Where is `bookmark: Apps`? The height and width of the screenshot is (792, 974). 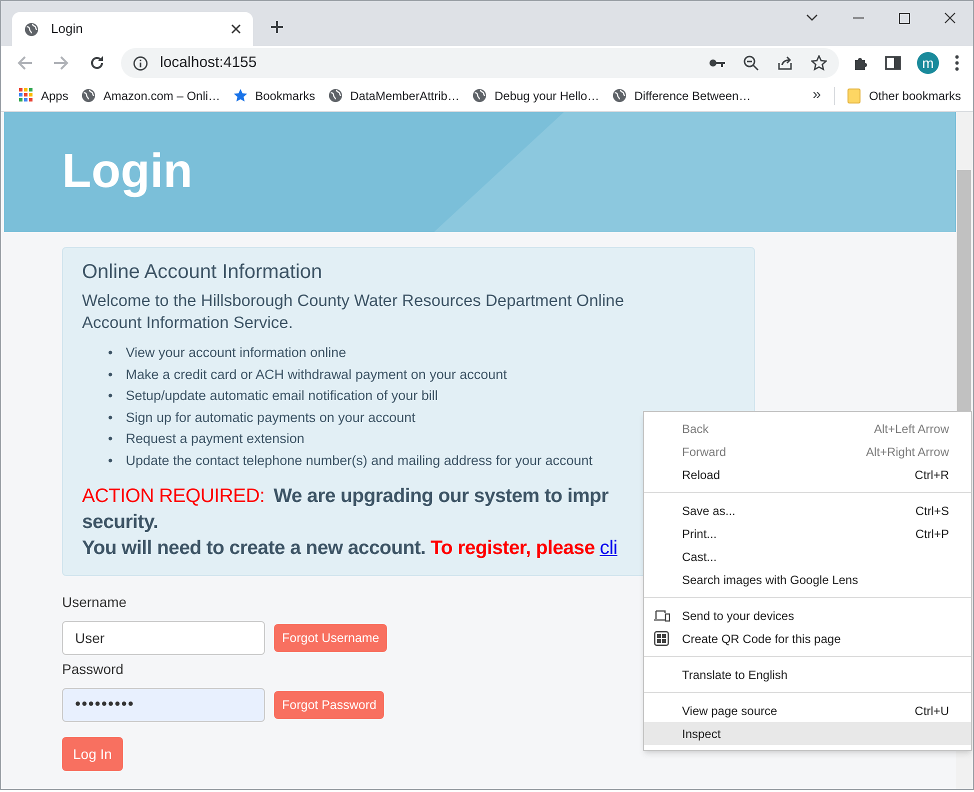
bookmark: Apps is located at coordinates (43, 95).